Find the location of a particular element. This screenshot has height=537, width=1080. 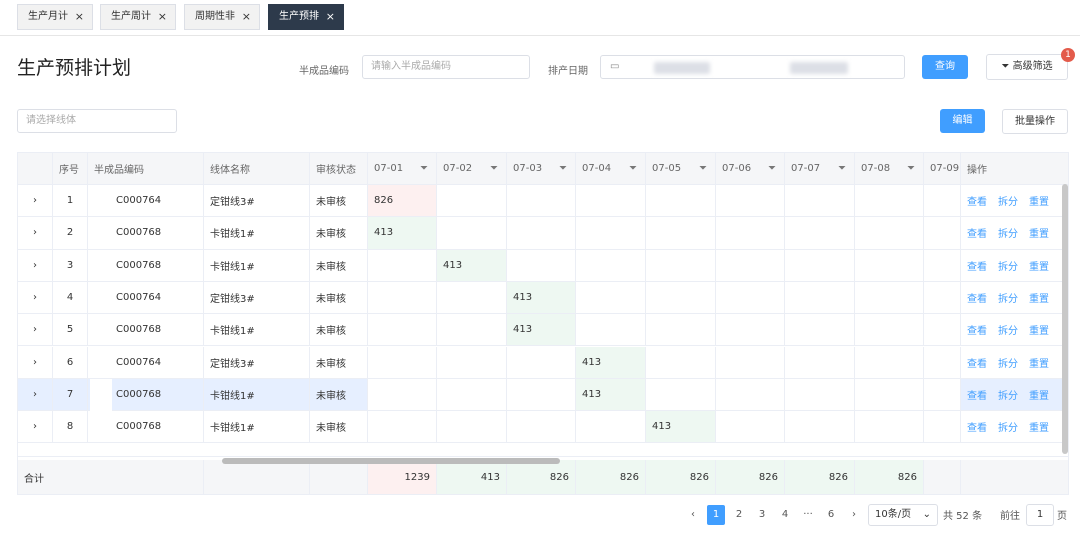

page-ellipsis: ··· is located at coordinates (808, 515).